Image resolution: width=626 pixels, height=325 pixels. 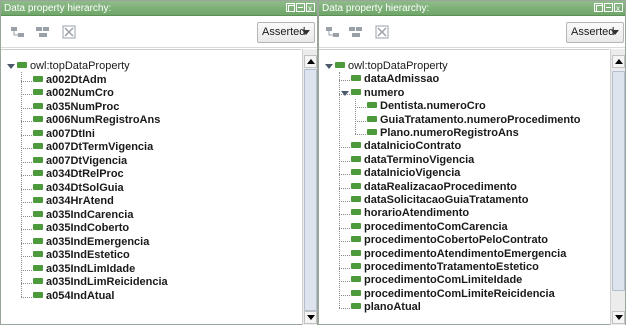 What do you see at coordinates (100, 282) in the screenshot?
I see `tree-node: a035IndLimReicidencia` at bounding box center [100, 282].